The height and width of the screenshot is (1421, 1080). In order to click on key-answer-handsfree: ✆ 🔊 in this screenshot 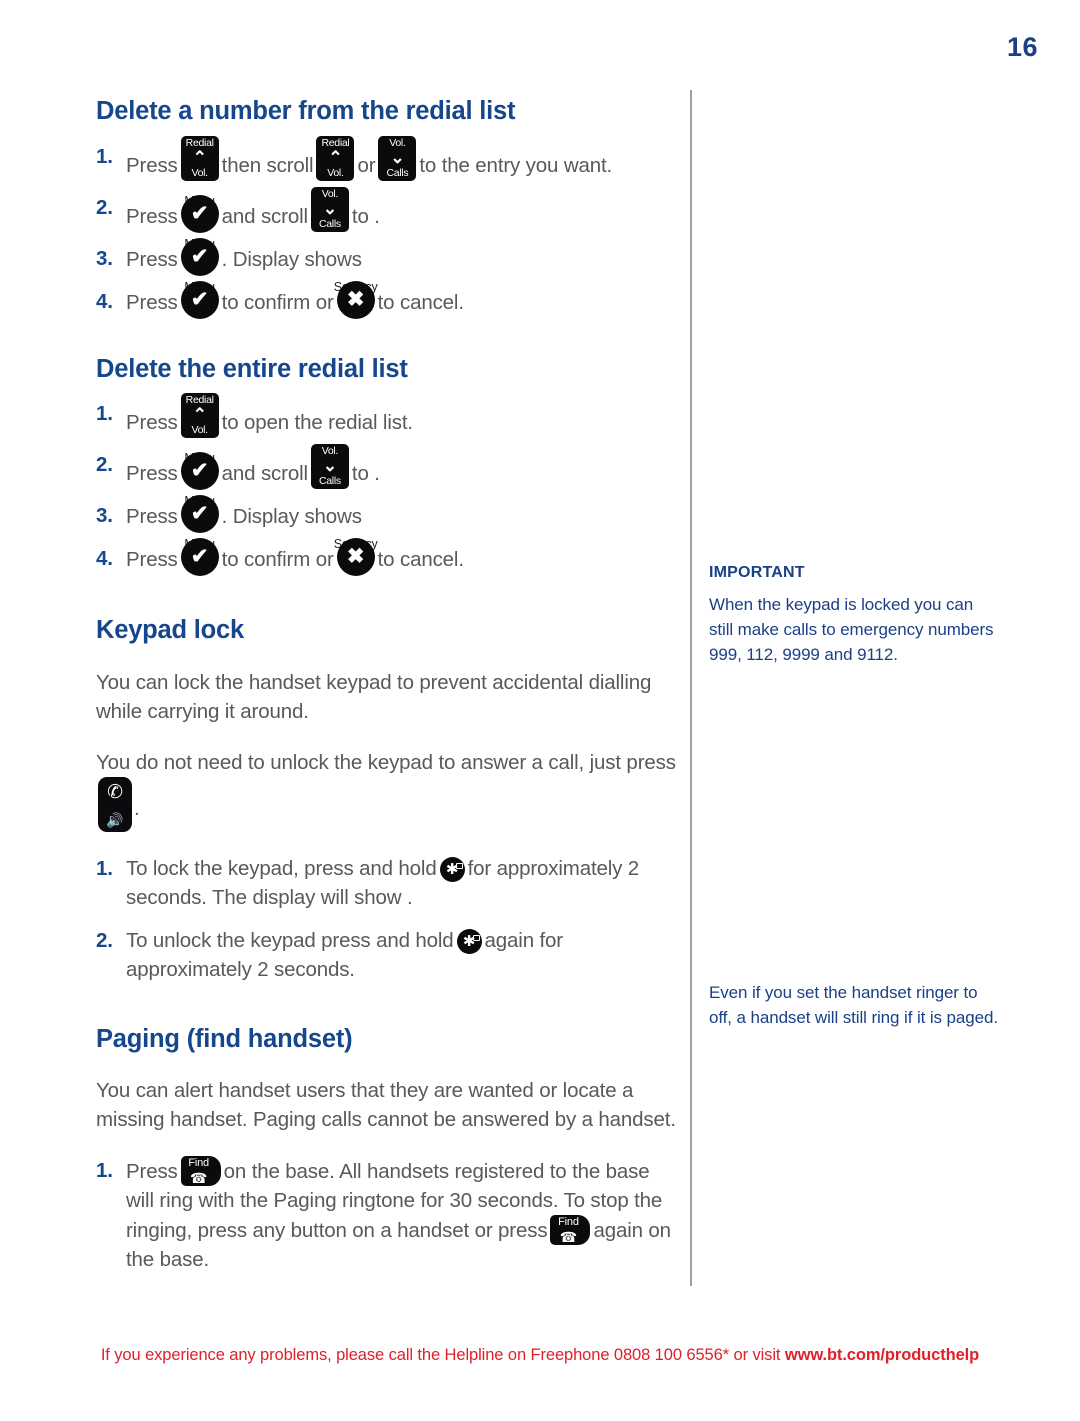, I will do `click(115, 804)`.